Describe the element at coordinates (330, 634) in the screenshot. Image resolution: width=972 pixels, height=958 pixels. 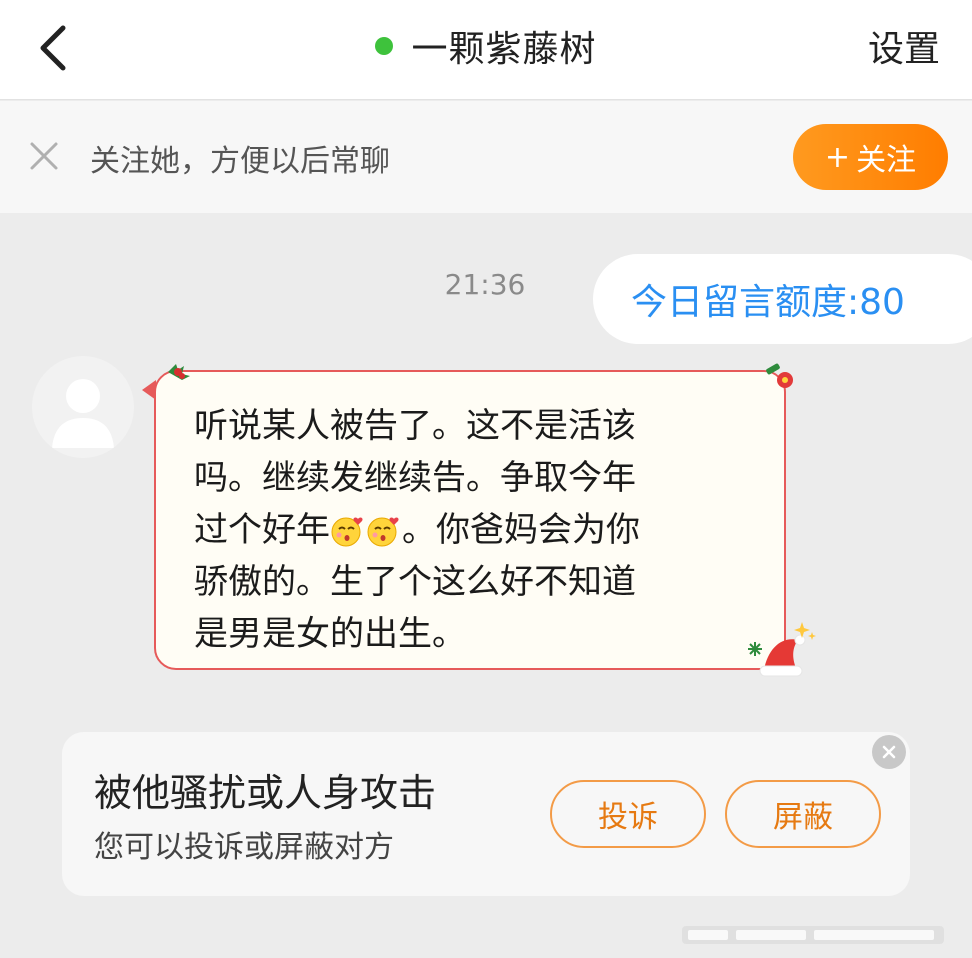
I see `message-line: 是男是女的出生。` at that location.